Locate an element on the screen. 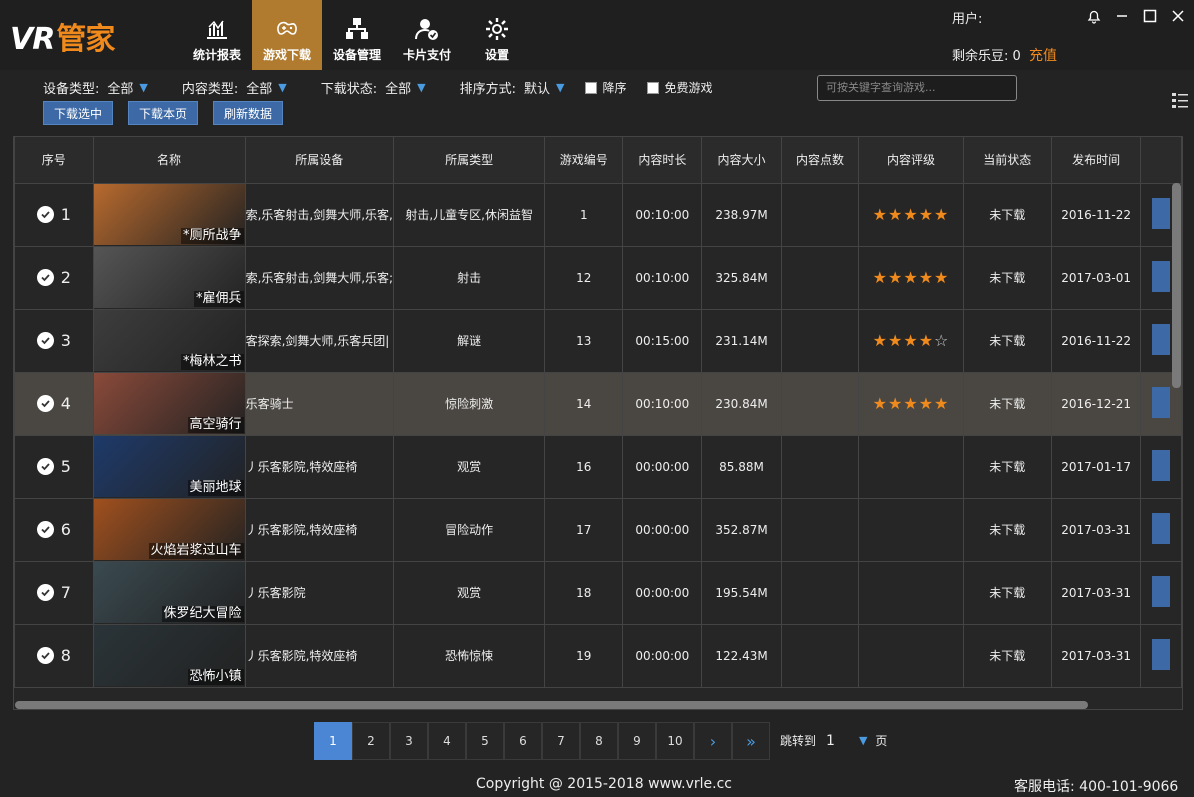 This screenshot has width=1194, height=797. game-thumbnail: 高空骑行 is located at coordinates (169, 403).